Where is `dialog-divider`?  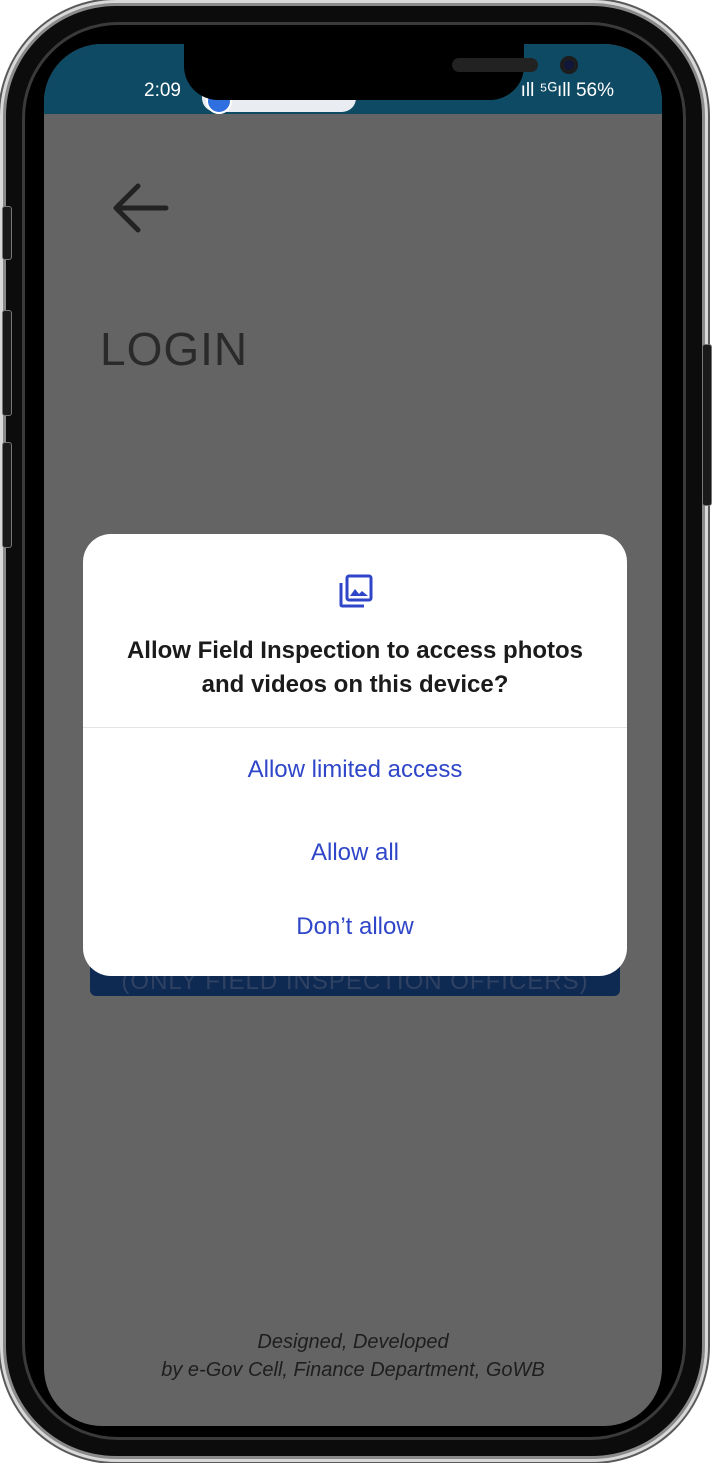 dialog-divider is located at coordinates (355, 727).